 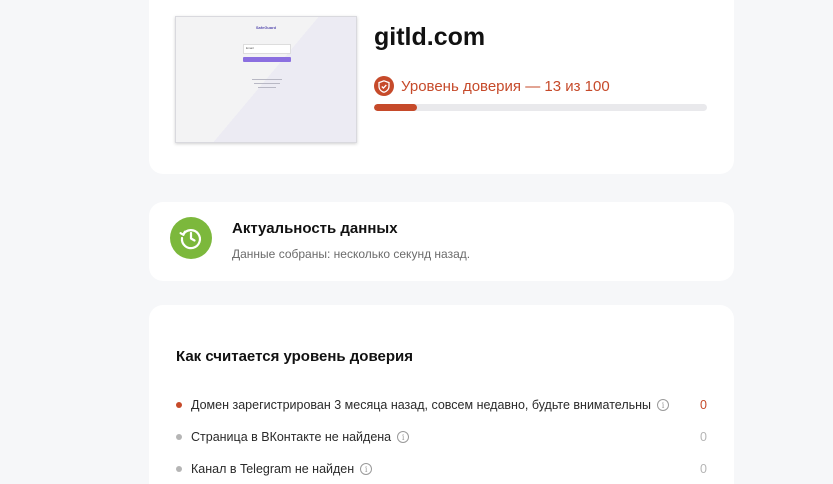 I want to click on site-screenshot-preview: SafeGuard Email, so click(x=266, y=79).